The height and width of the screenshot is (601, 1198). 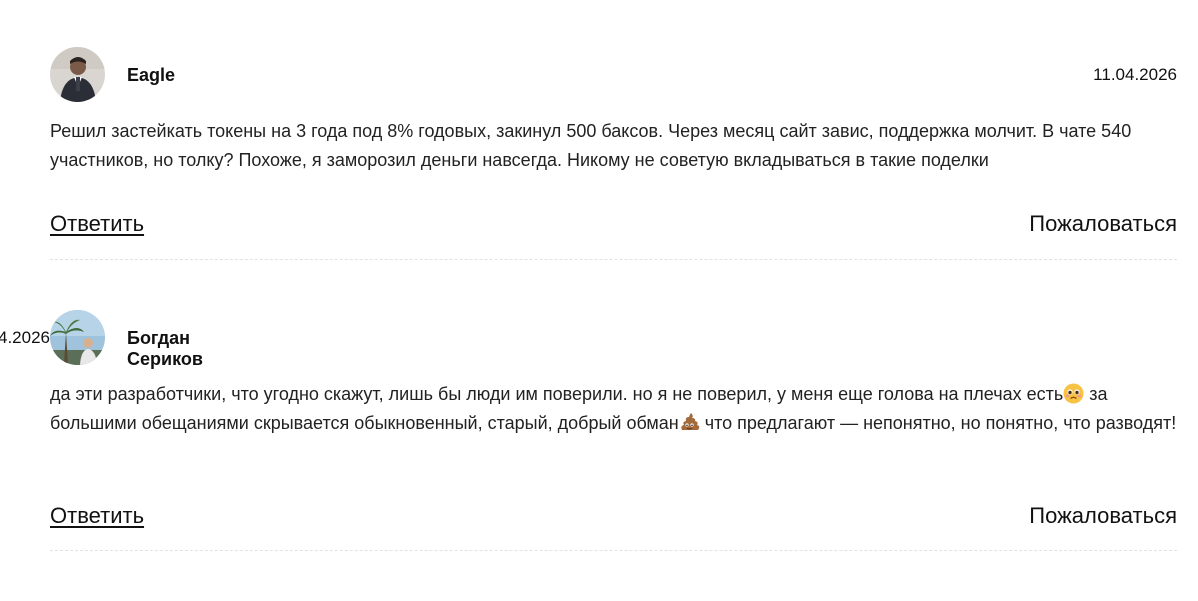 What do you see at coordinates (25, 337) in the screenshot?
I see `comment-date: 08.04.2026` at bounding box center [25, 337].